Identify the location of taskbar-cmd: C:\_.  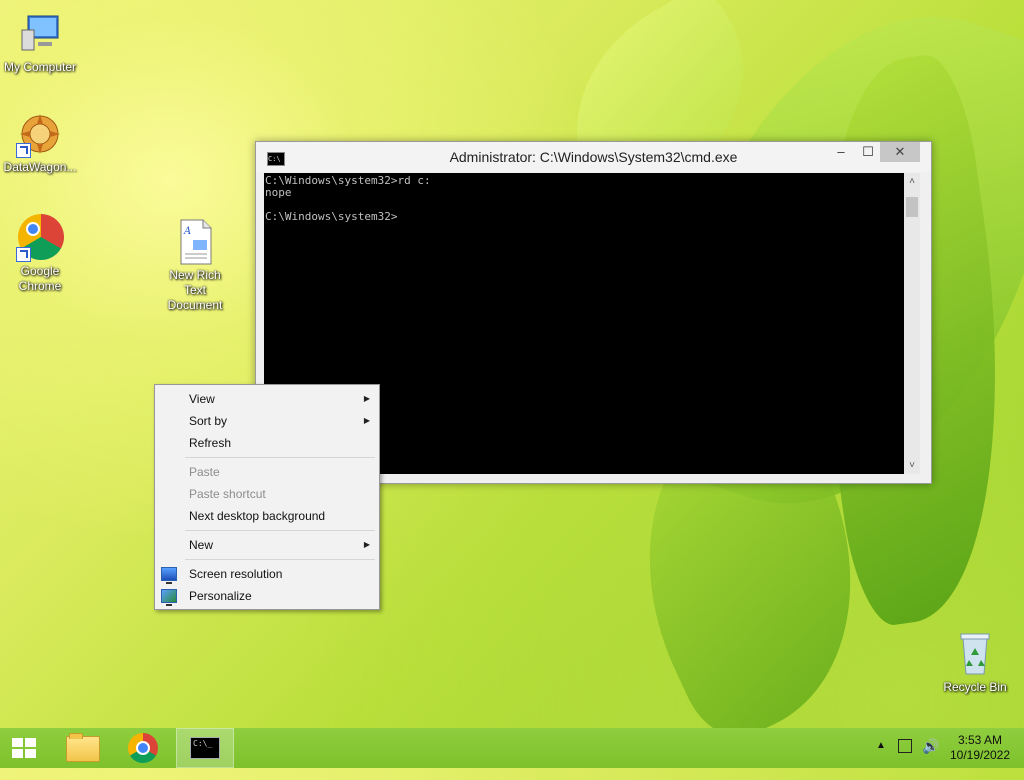
(205, 748).